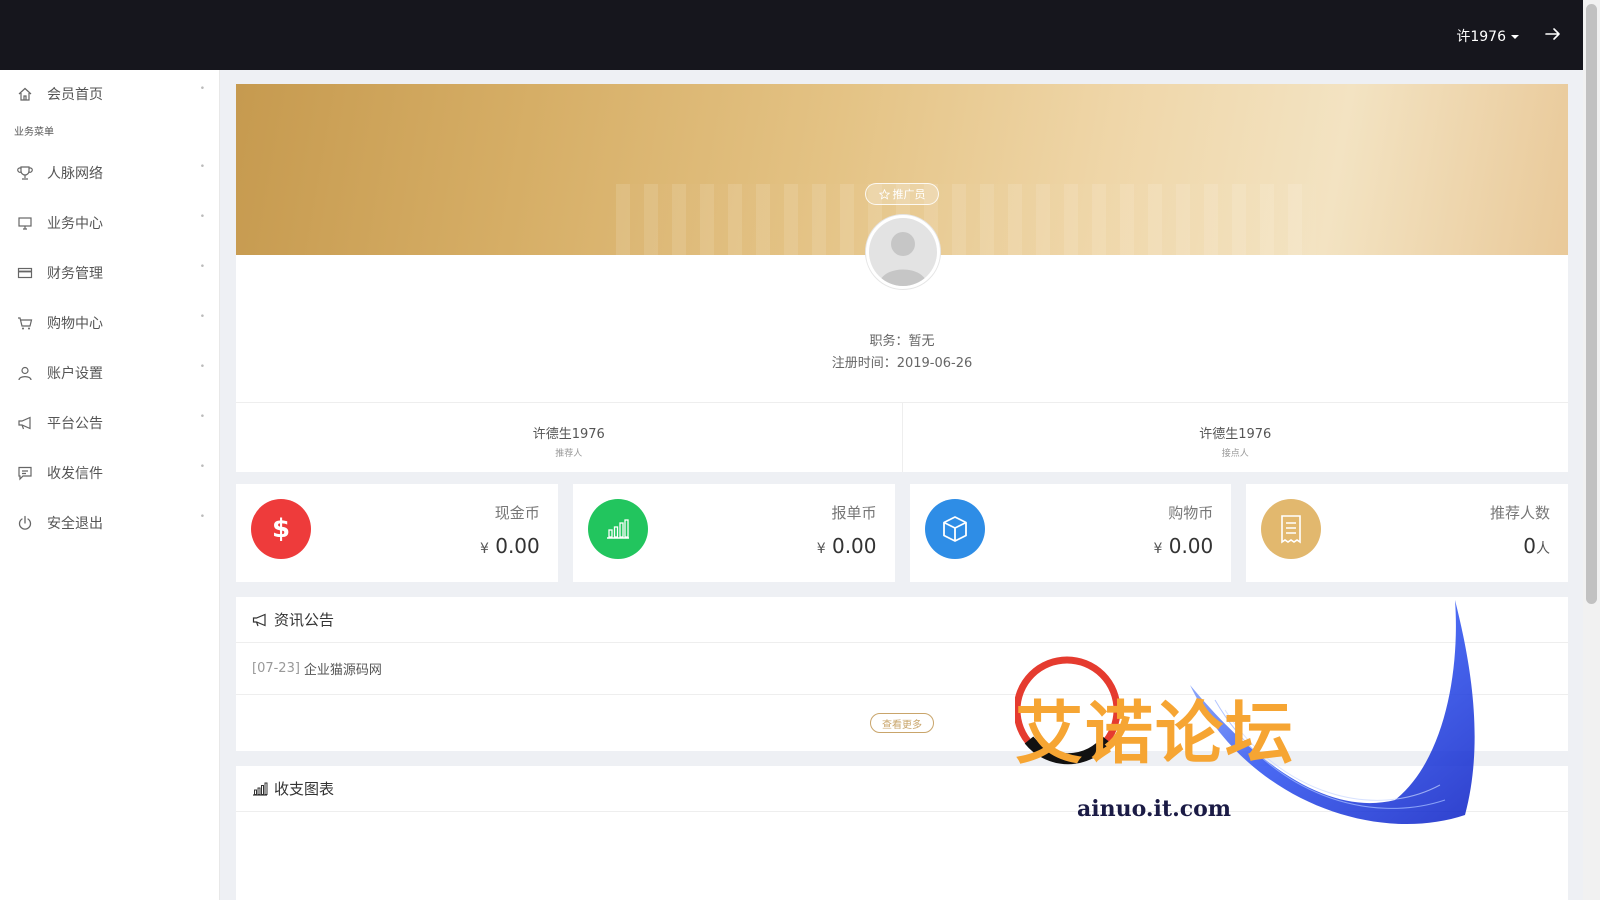 The height and width of the screenshot is (900, 1600). I want to click on register-value: 2019-06-26, so click(934, 363).